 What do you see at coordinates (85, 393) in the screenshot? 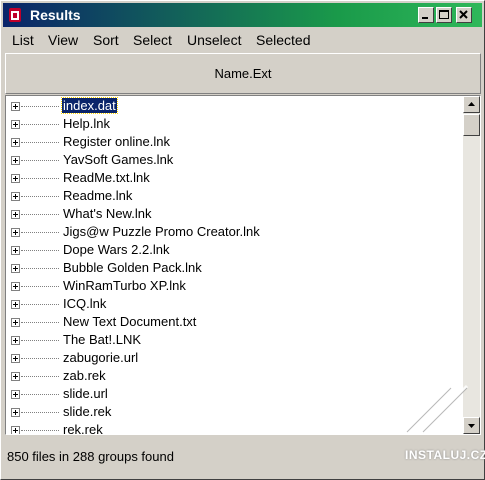
I see `list-item-label: slide.url` at bounding box center [85, 393].